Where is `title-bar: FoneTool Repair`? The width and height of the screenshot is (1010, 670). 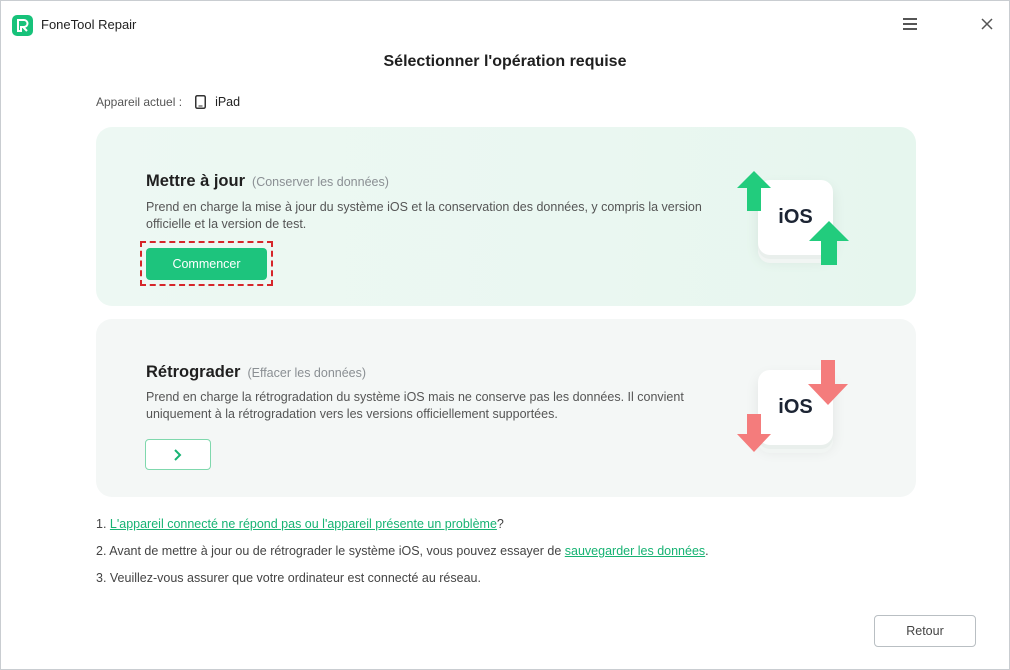
title-bar: FoneTool Repair is located at coordinates (505, 24).